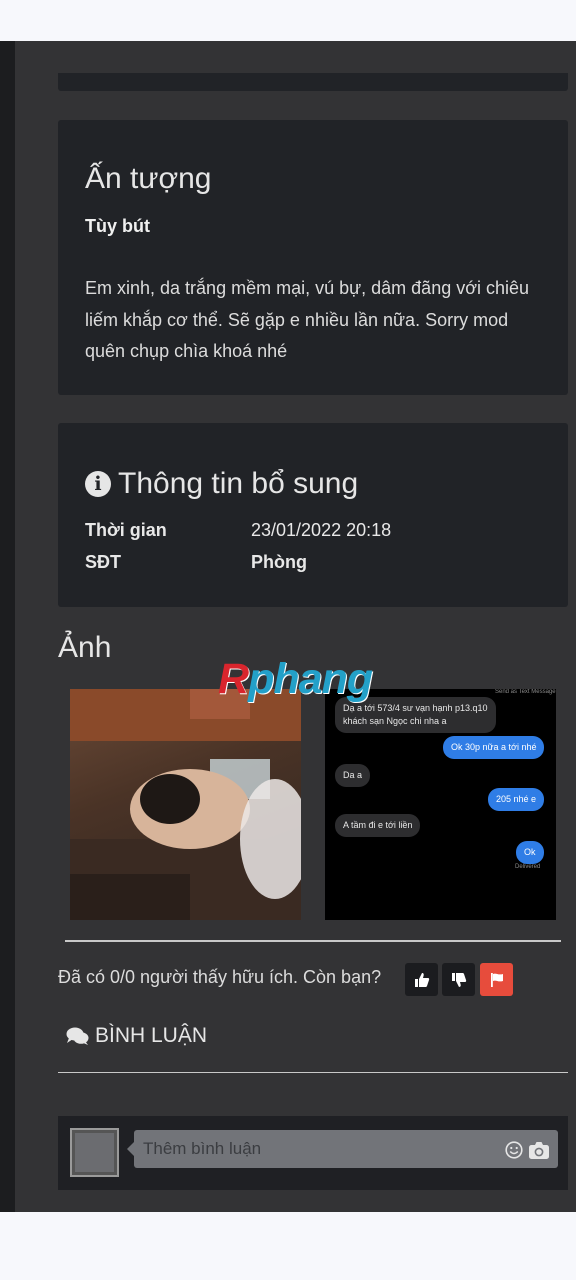 The height and width of the screenshot is (1280, 576). I want to click on photo-room, so click(185, 804).